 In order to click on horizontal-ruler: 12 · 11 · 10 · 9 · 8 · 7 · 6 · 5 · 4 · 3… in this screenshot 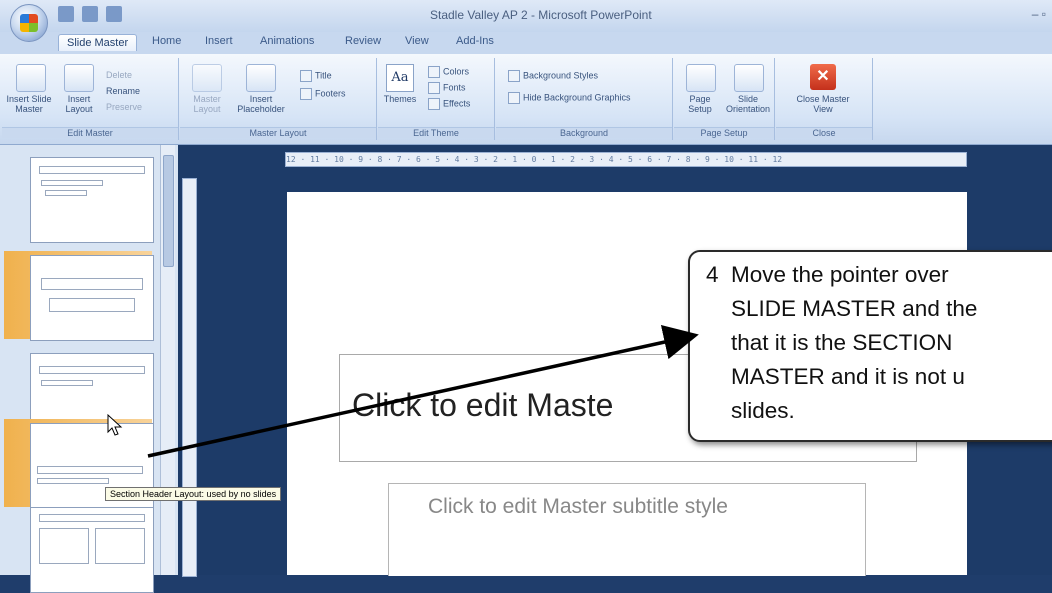, I will do `click(626, 159)`.